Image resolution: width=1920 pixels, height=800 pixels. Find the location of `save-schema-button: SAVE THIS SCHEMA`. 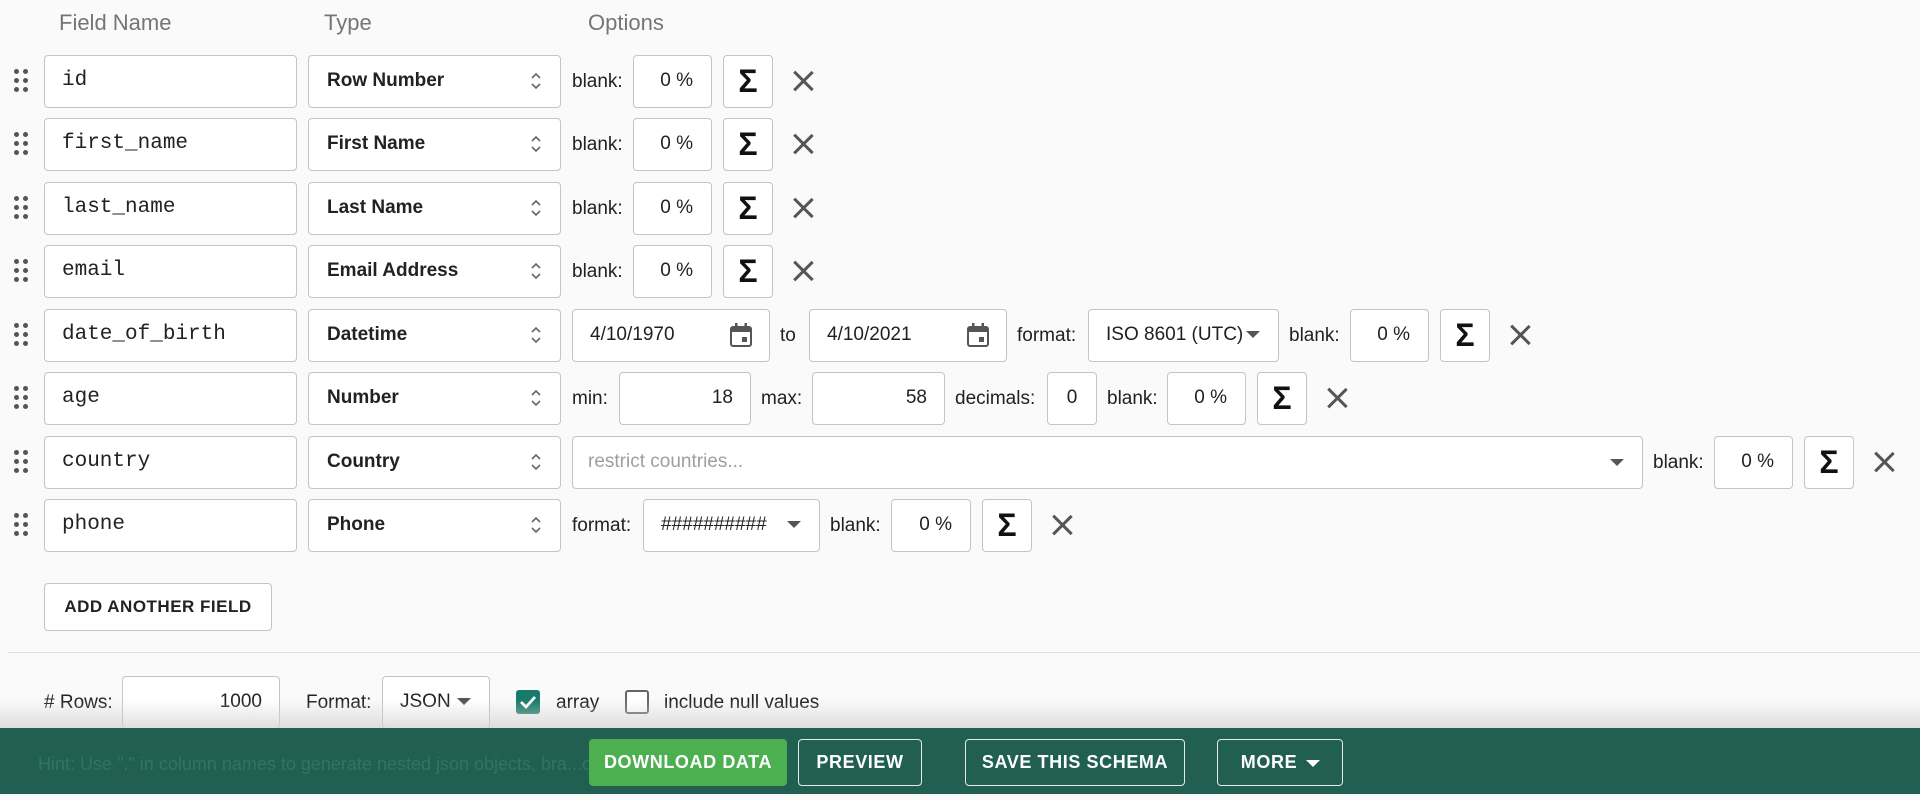

save-schema-button: SAVE THIS SCHEMA is located at coordinates (1075, 762).